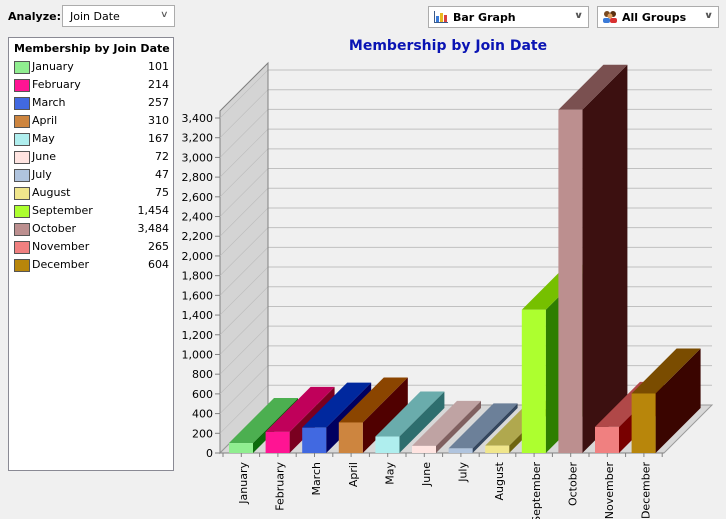  I want to click on y-tick-label: 3,400, so click(198, 118).